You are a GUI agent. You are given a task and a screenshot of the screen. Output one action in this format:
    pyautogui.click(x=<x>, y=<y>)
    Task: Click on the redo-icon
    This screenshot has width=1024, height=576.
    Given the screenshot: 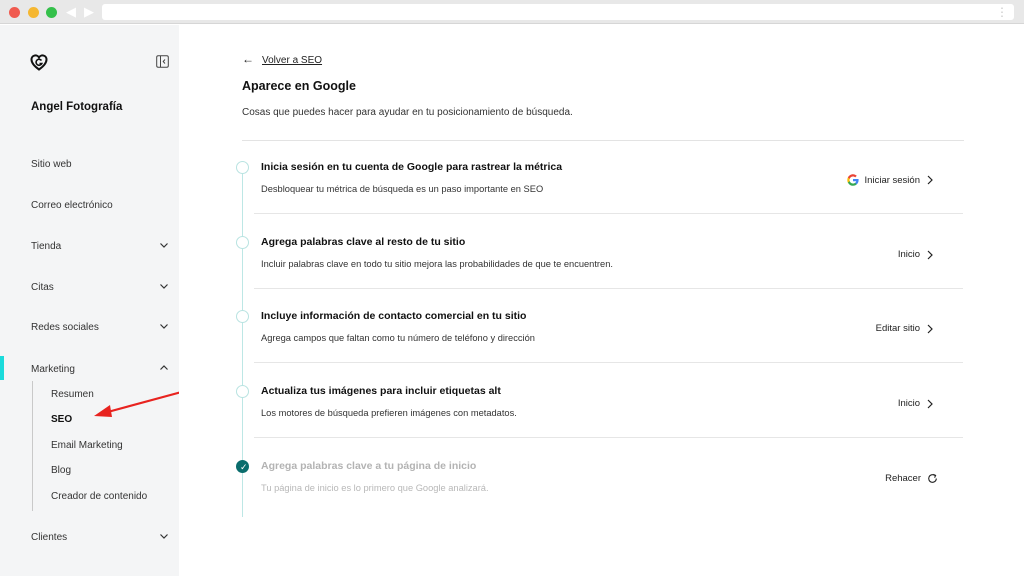 What is the action you would take?
    pyautogui.click(x=932, y=478)
    